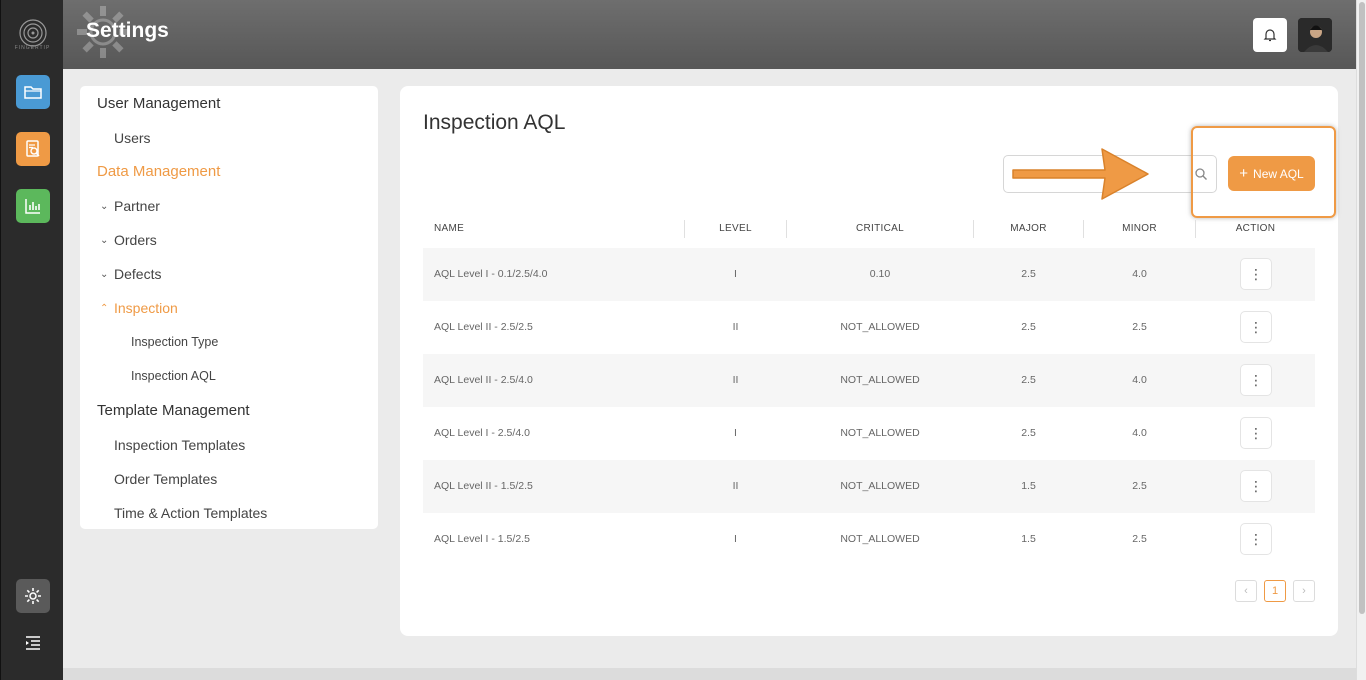 The image size is (1366, 680). Describe the element at coordinates (483, 327) in the screenshot. I see `cell-name: AQL Level II - 2.5/2.5` at that location.